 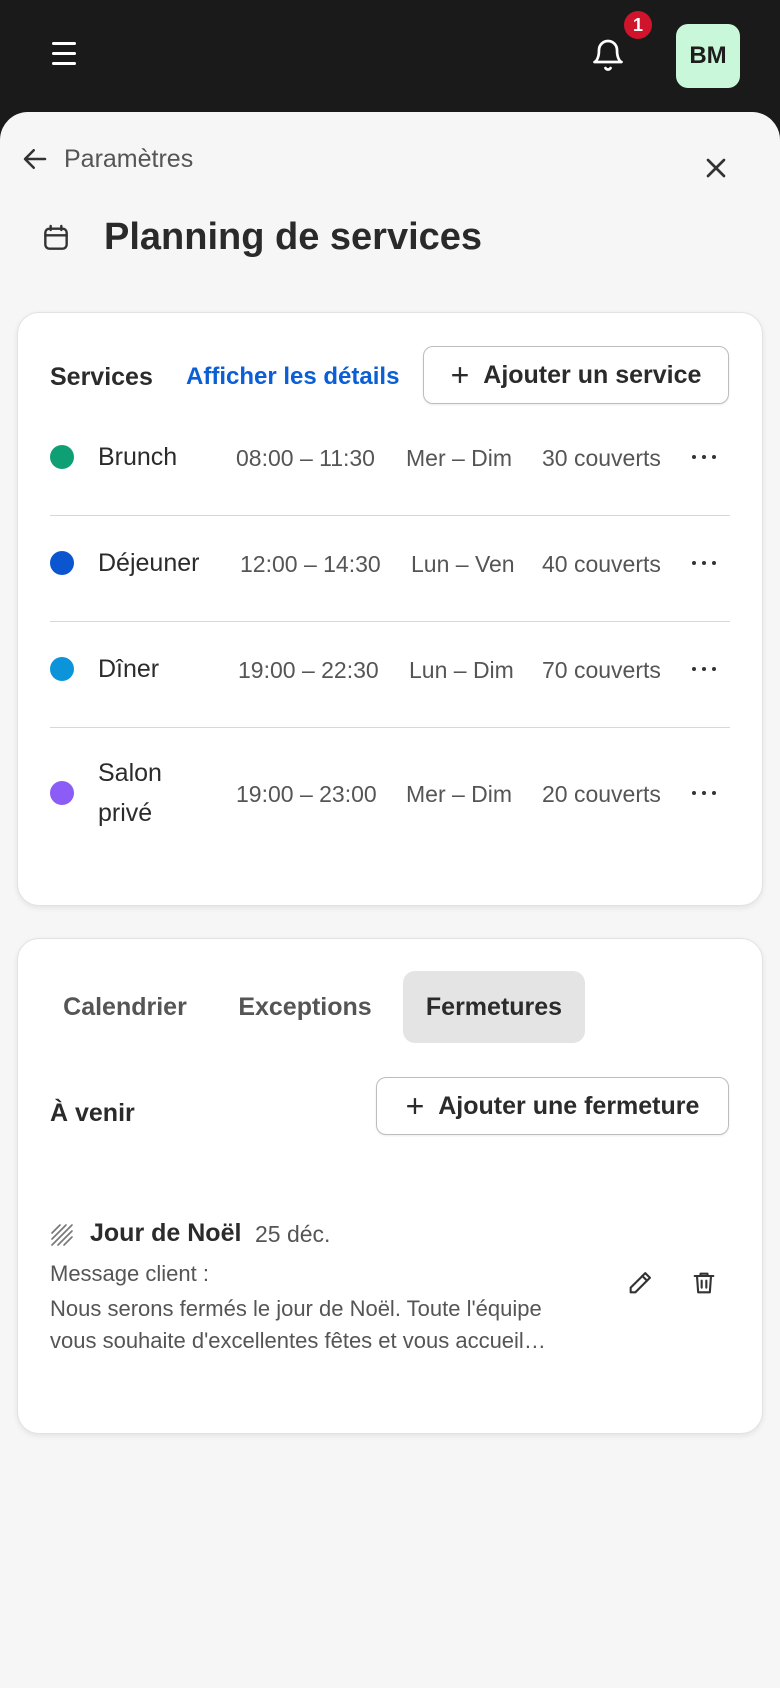 What do you see at coordinates (390, 56) in the screenshot?
I see `top-bar: 1 BM` at bounding box center [390, 56].